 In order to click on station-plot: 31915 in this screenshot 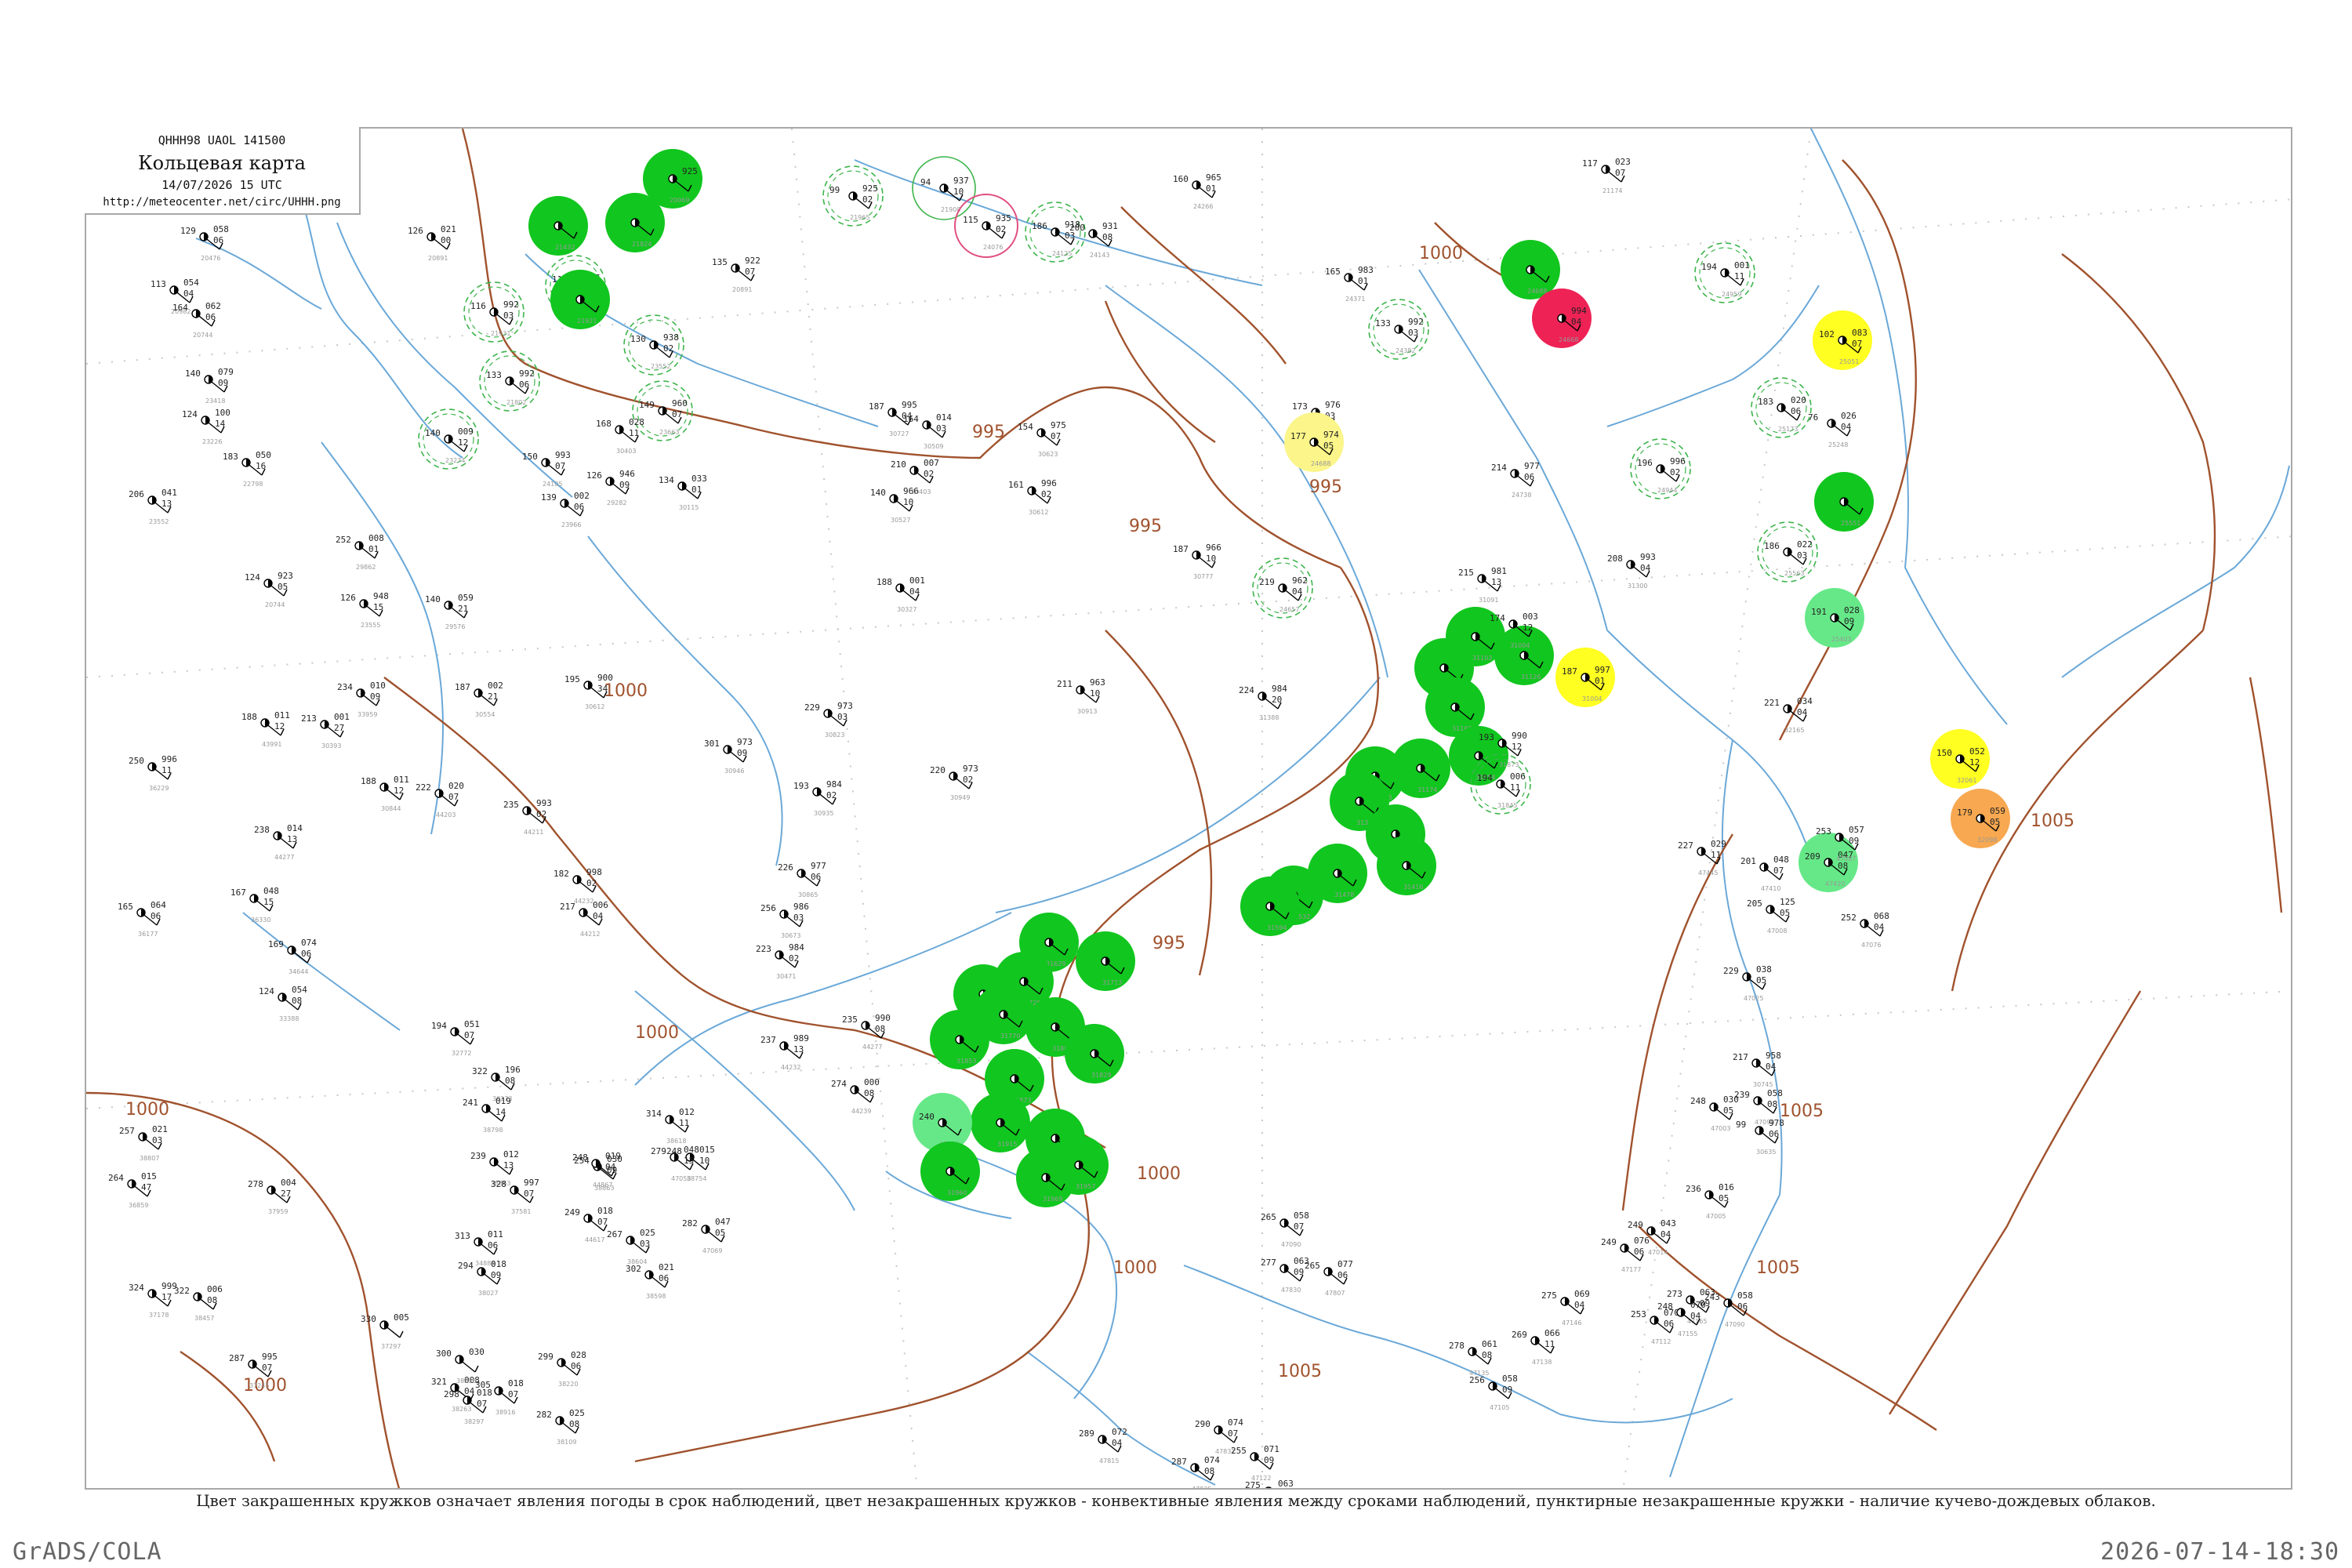, I will do `click(1000, 1122)`.